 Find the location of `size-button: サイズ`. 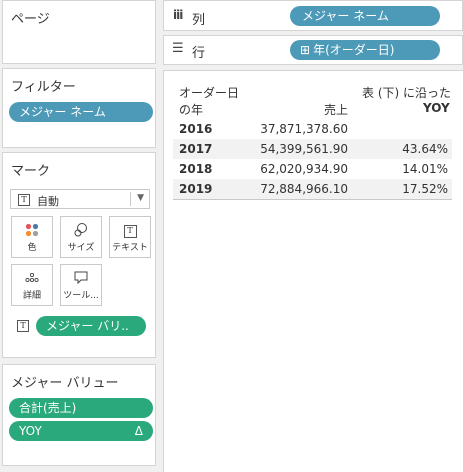

size-button: サイズ is located at coordinates (81, 237).